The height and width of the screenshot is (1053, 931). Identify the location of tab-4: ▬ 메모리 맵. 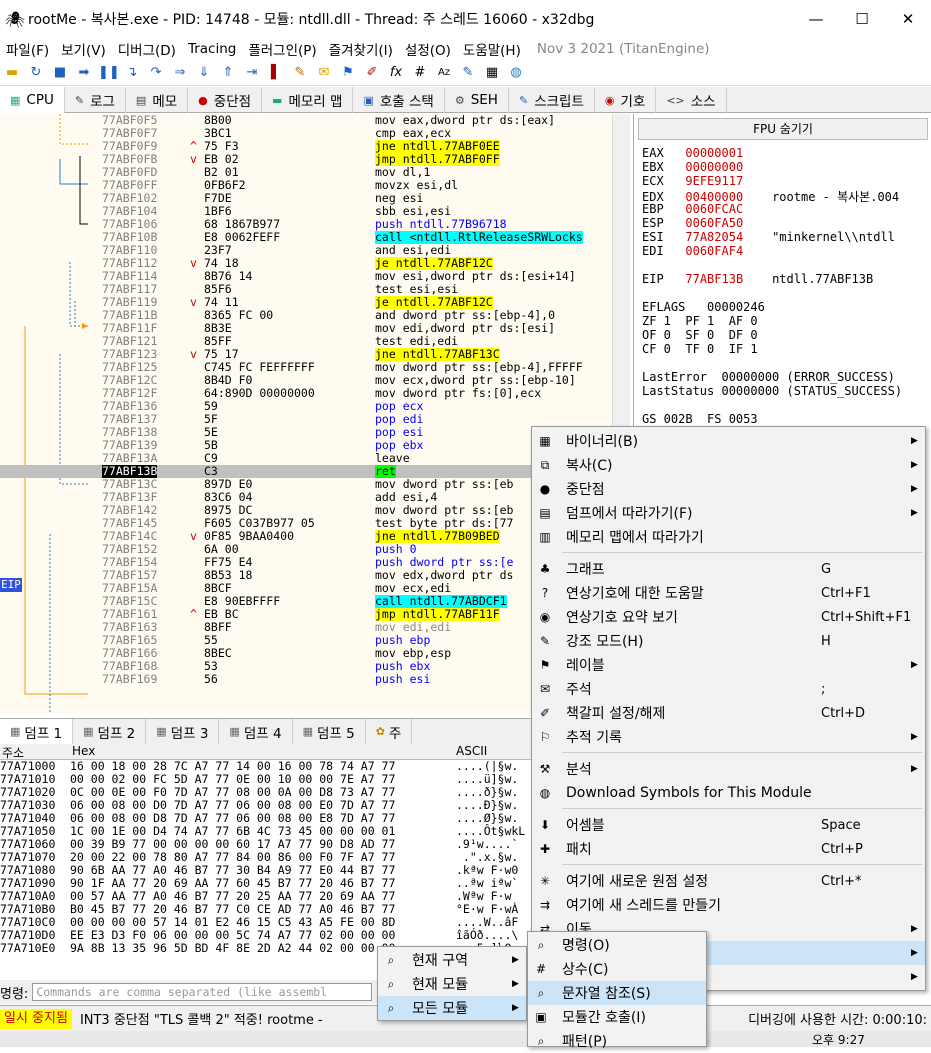
(308, 100).